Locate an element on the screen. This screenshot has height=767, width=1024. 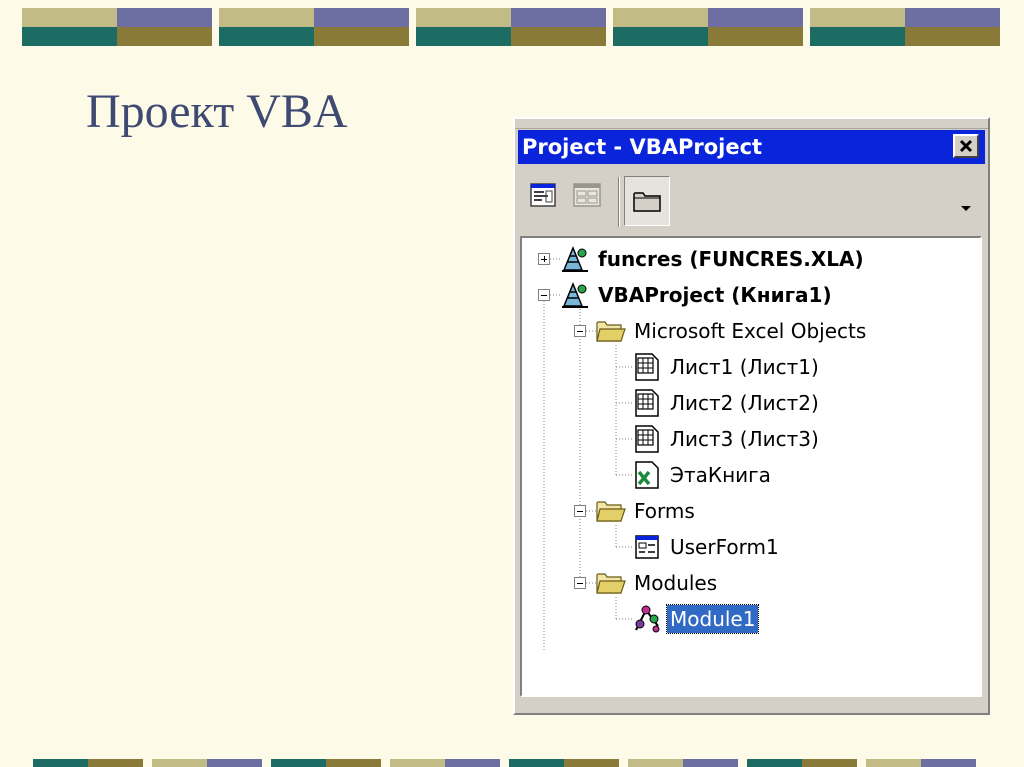
explorer-toolbar is located at coordinates (751, 199).